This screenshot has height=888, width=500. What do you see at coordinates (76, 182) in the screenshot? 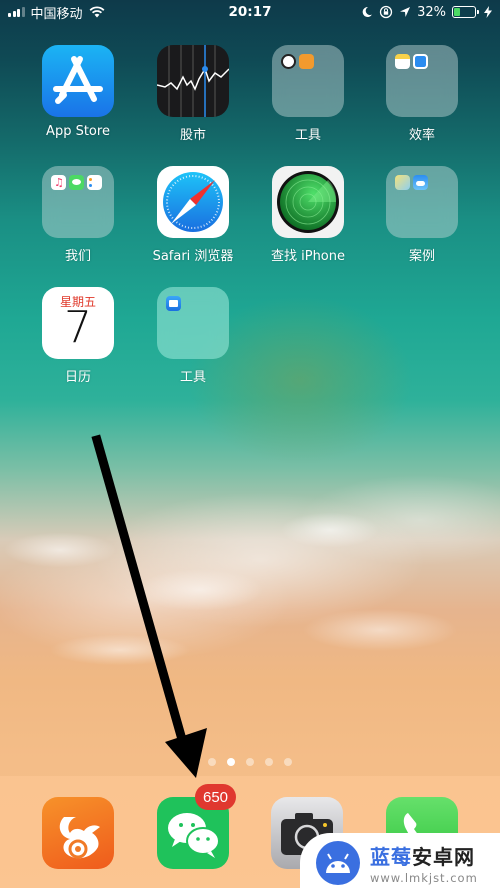
I see `messages-icon` at bounding box center [76, 182].